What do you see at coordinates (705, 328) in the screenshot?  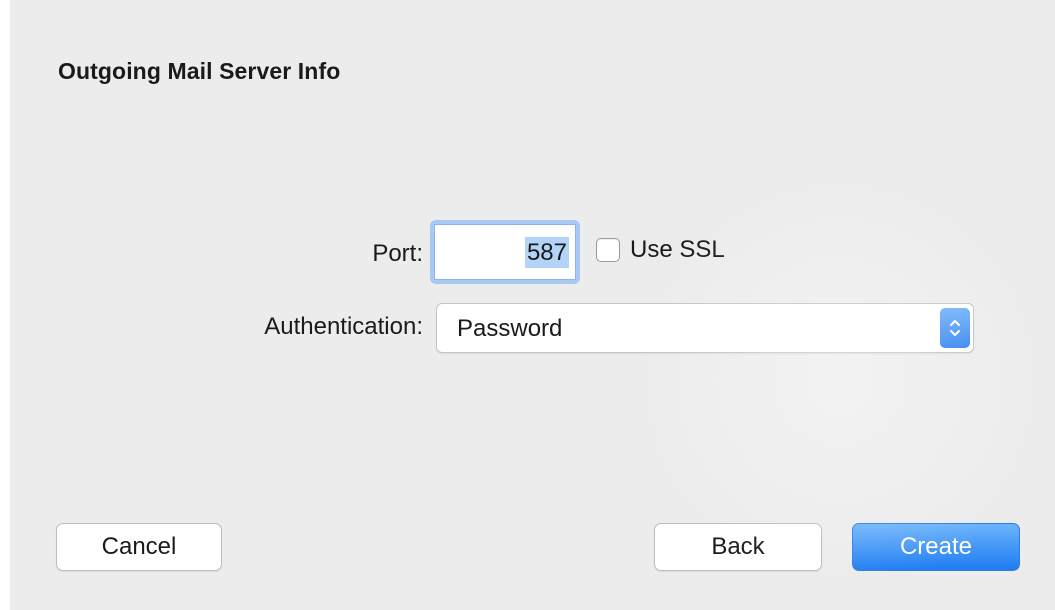 I see `authentication-select: Password` at bounding box center [705, 328].